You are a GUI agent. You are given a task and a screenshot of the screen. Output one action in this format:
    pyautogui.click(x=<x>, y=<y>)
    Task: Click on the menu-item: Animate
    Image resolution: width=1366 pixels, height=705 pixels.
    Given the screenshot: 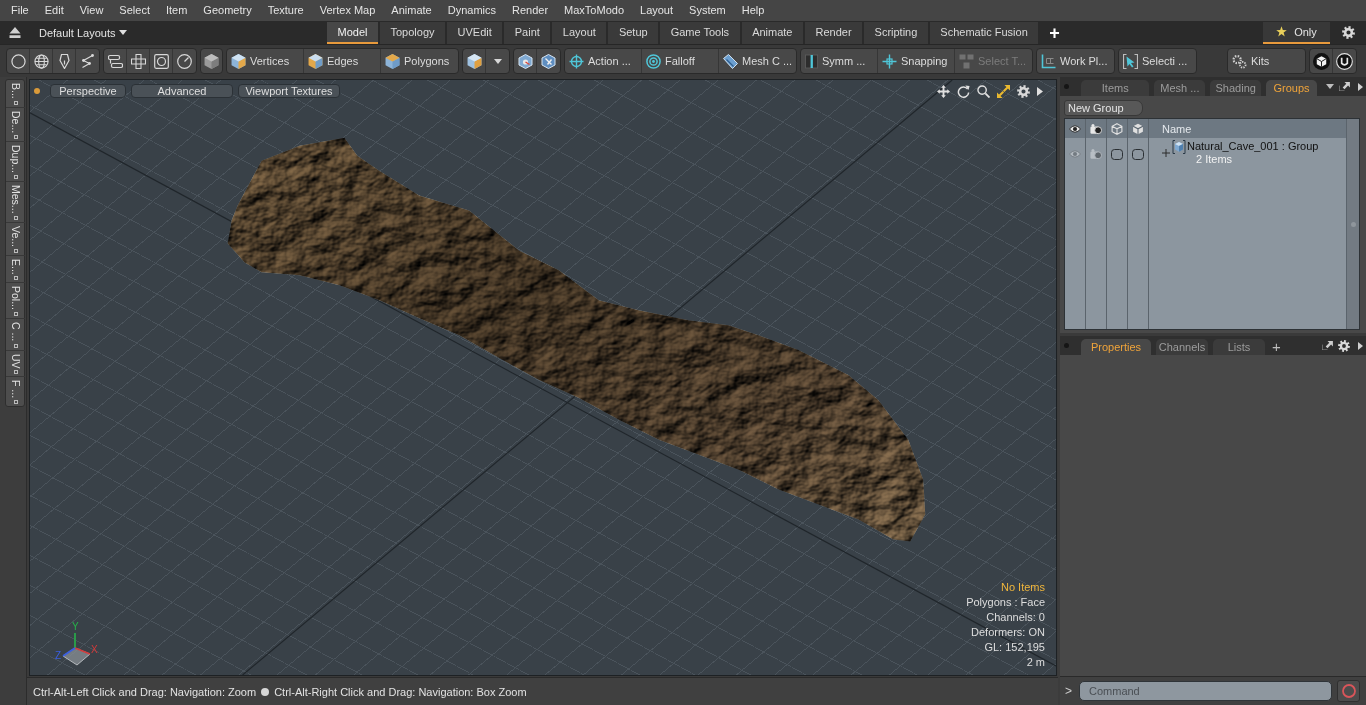 What is the action you would take?
    pyautogui.click(x=411, y=10)
    